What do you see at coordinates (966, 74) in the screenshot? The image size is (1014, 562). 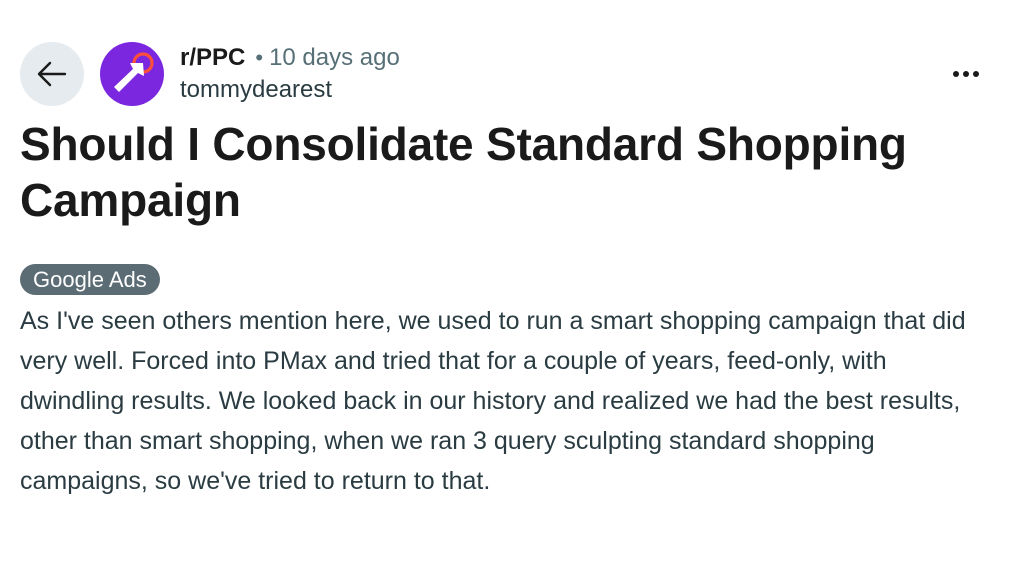 I see `overflow-menu-button` at bounding box center [966, 74].